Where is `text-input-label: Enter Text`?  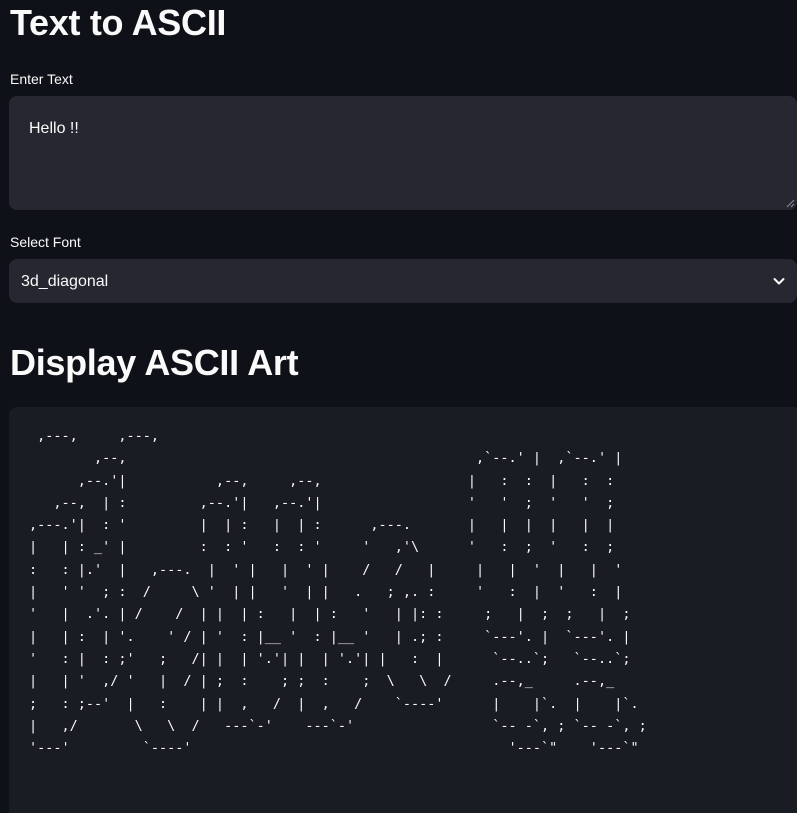 text-input-label: Enter Text is located at coordinates (41, 79).